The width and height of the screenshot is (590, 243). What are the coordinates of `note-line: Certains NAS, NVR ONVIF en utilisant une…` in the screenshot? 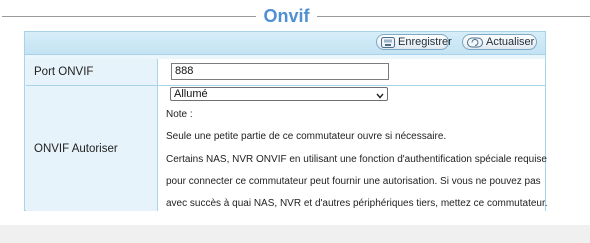 It's located at (356, 159).